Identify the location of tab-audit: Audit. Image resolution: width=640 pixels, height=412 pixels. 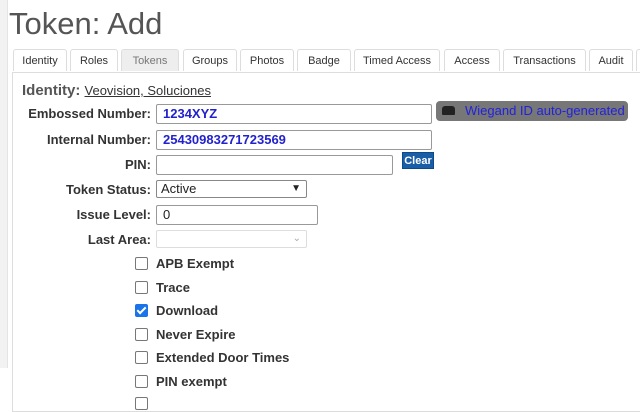
(611, 60).